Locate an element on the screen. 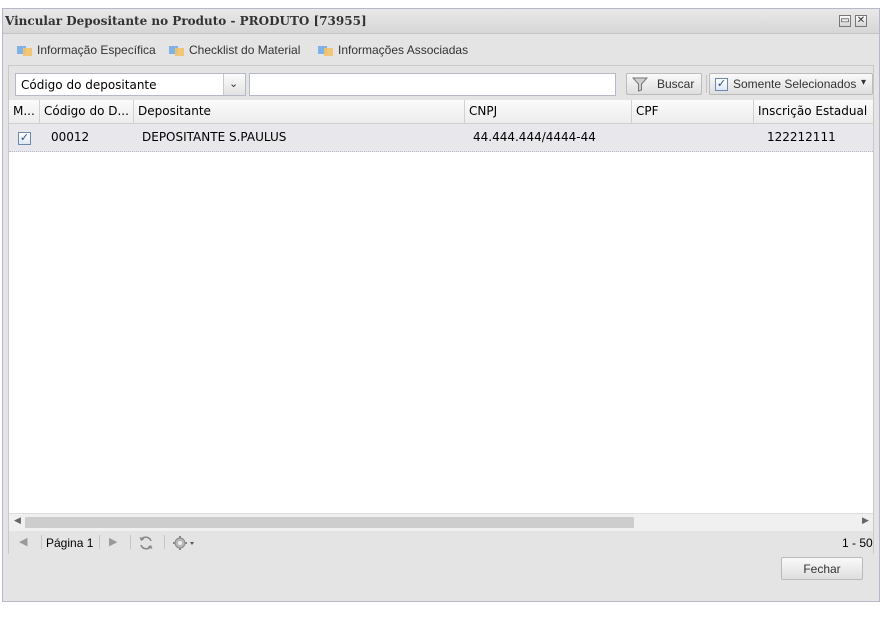 This screenshot has width=892, height=617. checkbox-checked-icon: ✓ is located at coordinates (721, 84).